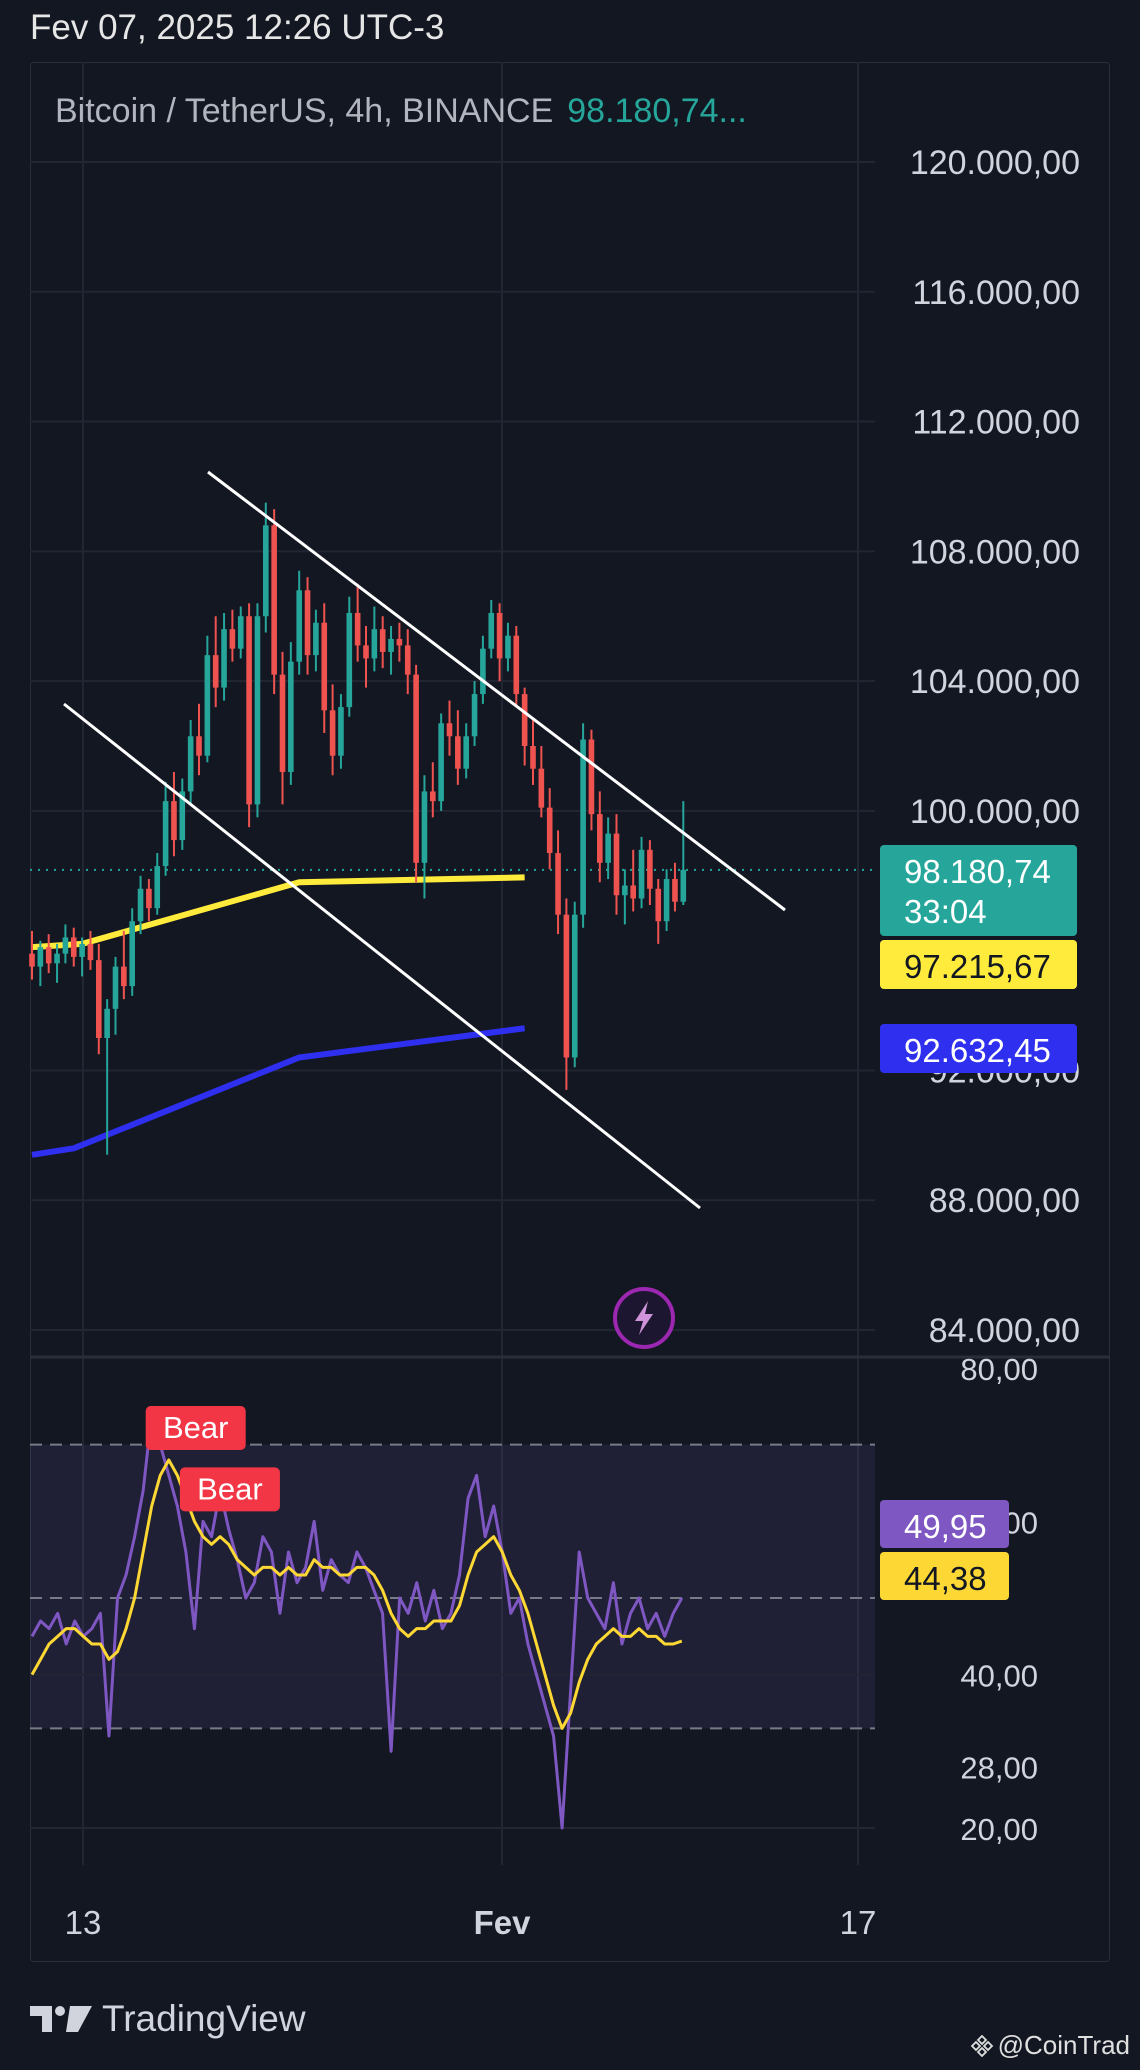 This screenshot has height=2070, width=1140. What do you see at coordinates (644, 1318) in the screenshot?
I see `lightning-bolt-icon` at bounding box center [644, 1318].